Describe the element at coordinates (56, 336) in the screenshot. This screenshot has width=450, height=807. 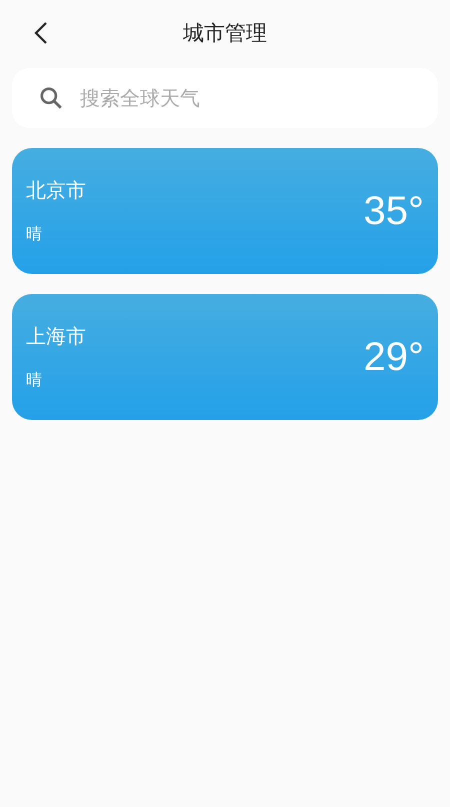
I see `city-name: 上海市` at that location.